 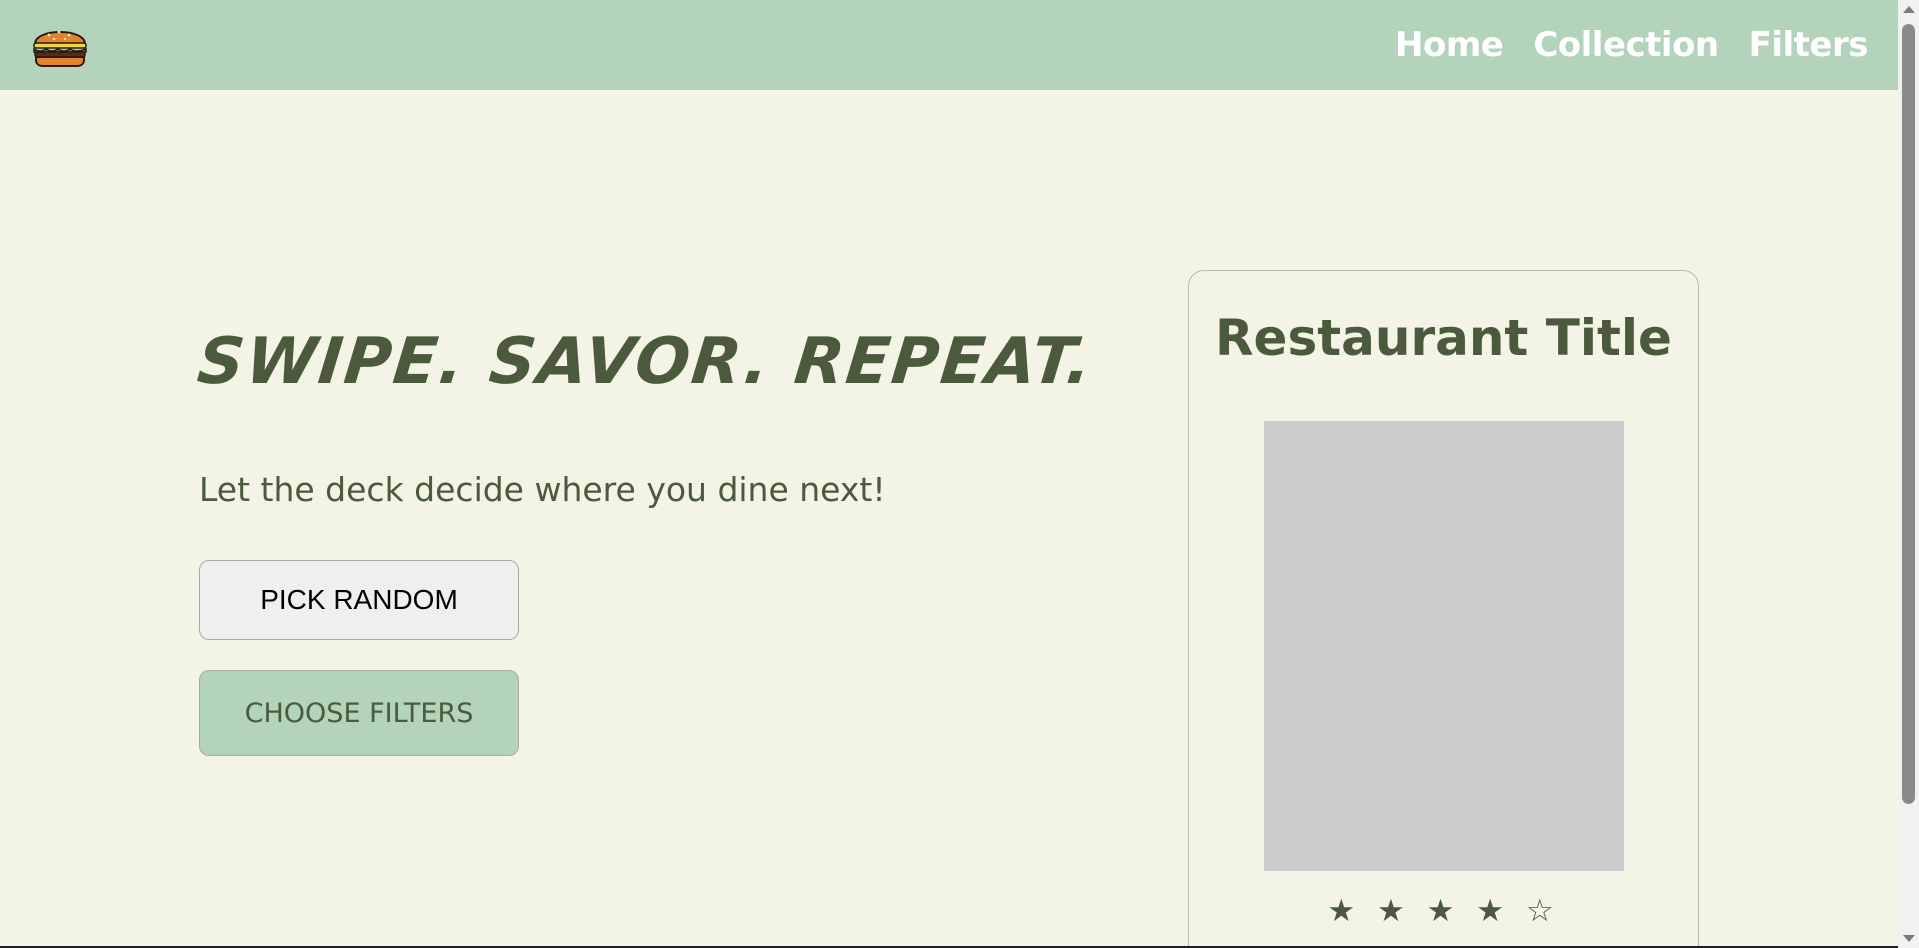 I want to click on navbar: Home Collection Filters, so click(x=949, y=45).